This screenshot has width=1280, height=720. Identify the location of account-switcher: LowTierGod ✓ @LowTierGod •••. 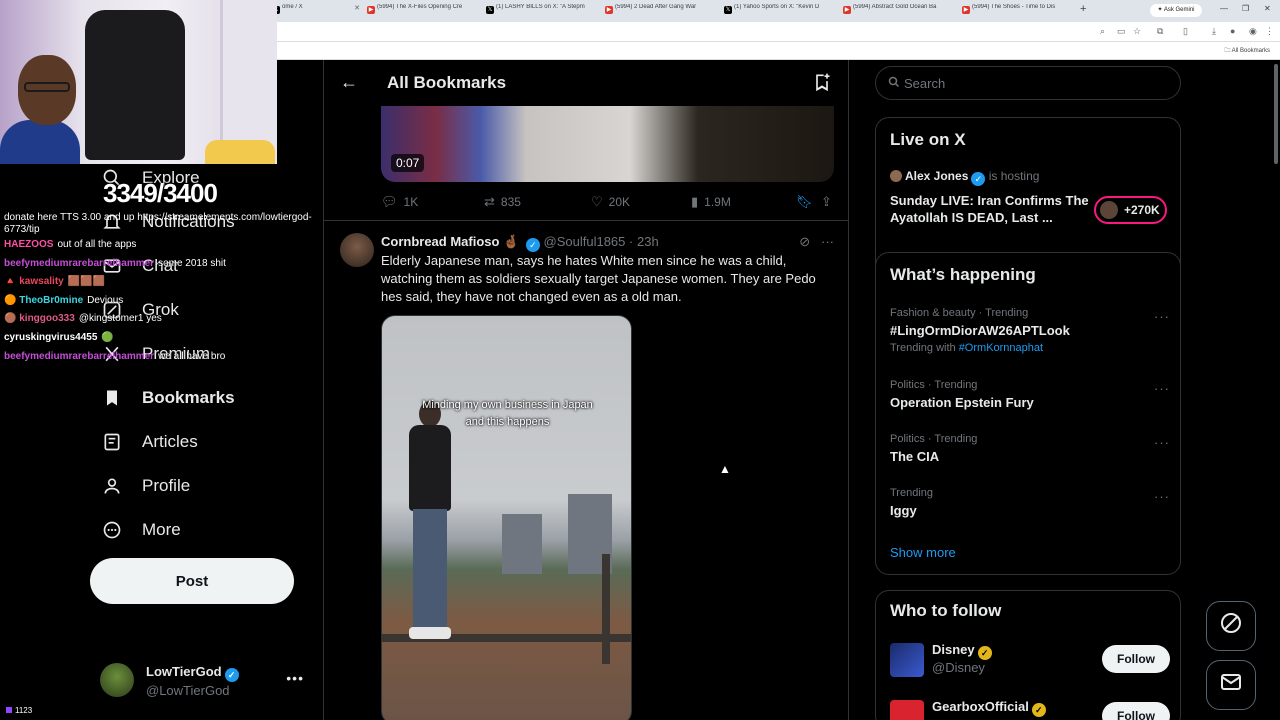
(205, 682).